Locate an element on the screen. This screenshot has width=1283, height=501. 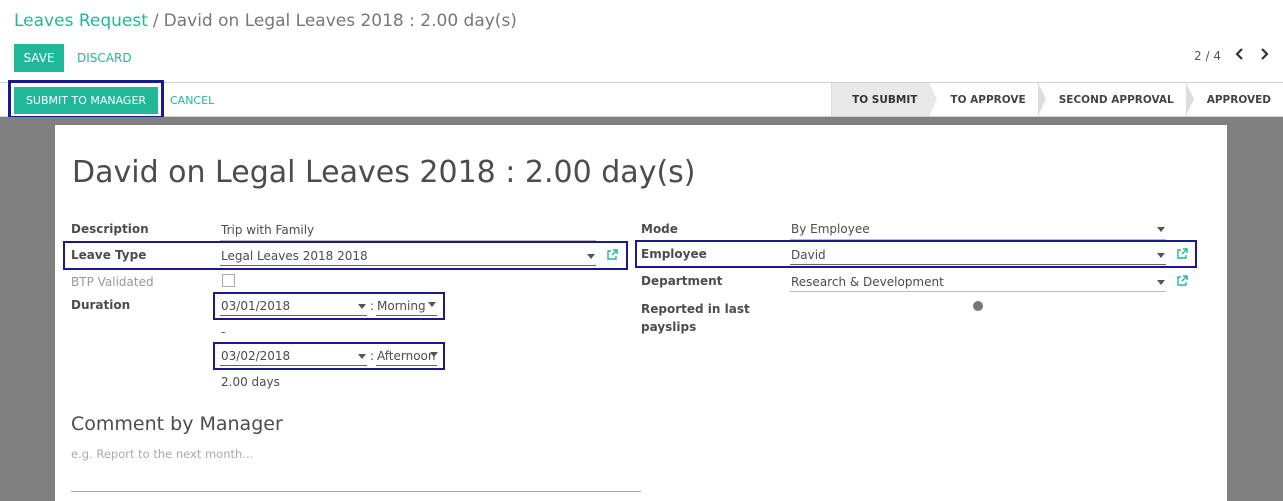
to-period-underline is located at coordinates (406, 365).